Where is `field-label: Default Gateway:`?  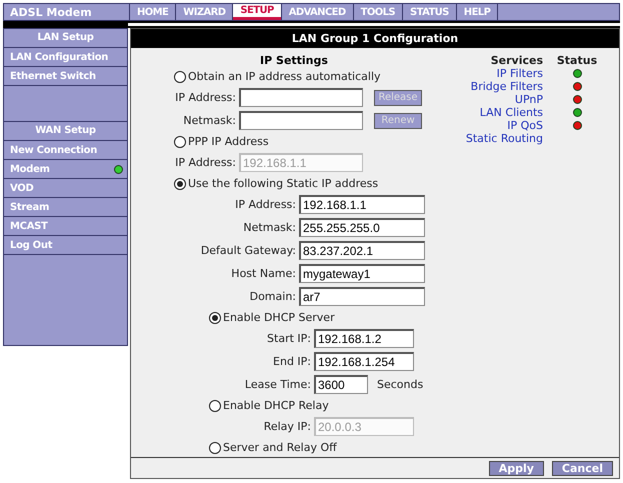 field-label: Default Gateway: is located at coordinates (248, 250).